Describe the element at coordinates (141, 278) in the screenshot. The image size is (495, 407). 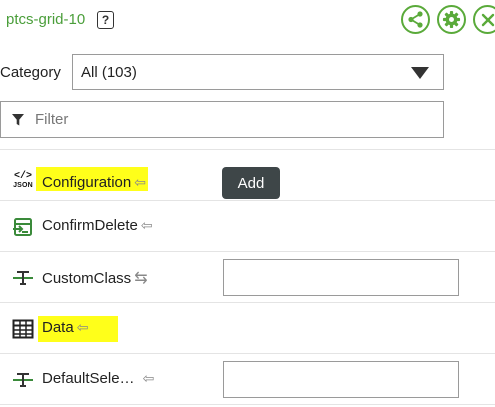
I see `bidirectional-binding-icon: ⇆` at that location.